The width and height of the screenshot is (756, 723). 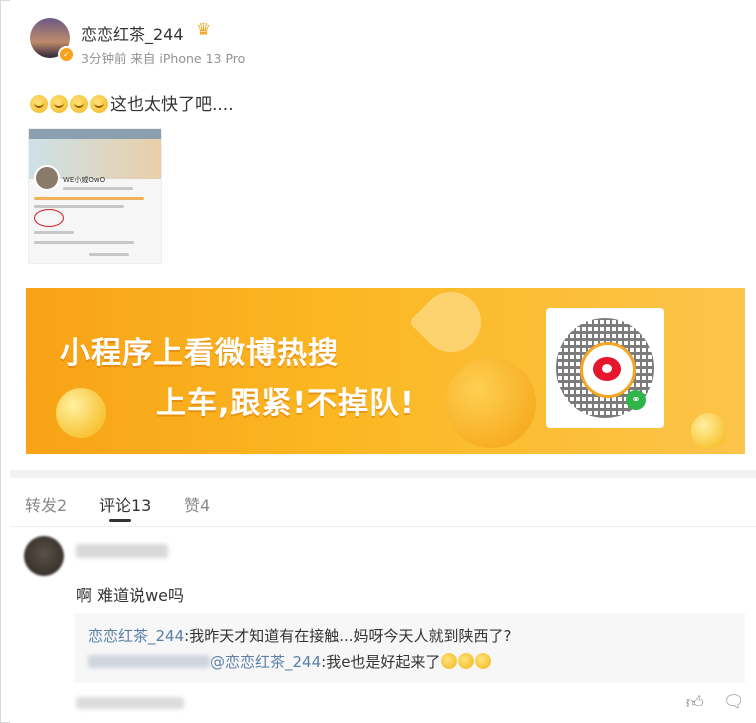 I want to click on commenter-avatar, so click(x=44, y=556).